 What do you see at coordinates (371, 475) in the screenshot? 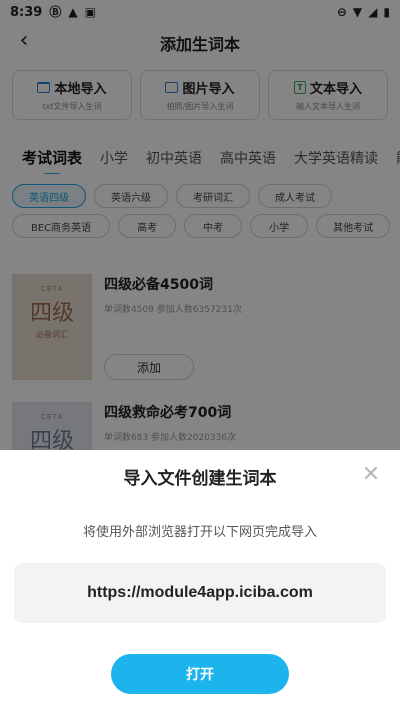
I see `close-icon: ✕` at bounding box center [371, 475].